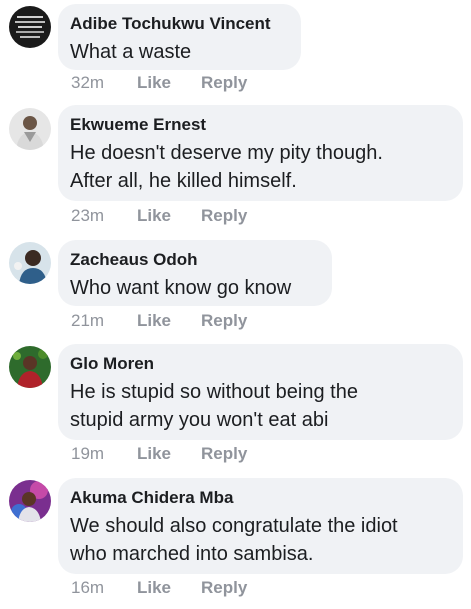  I want to click on comment-actions: 32m Like Reply, so click(159, 83).